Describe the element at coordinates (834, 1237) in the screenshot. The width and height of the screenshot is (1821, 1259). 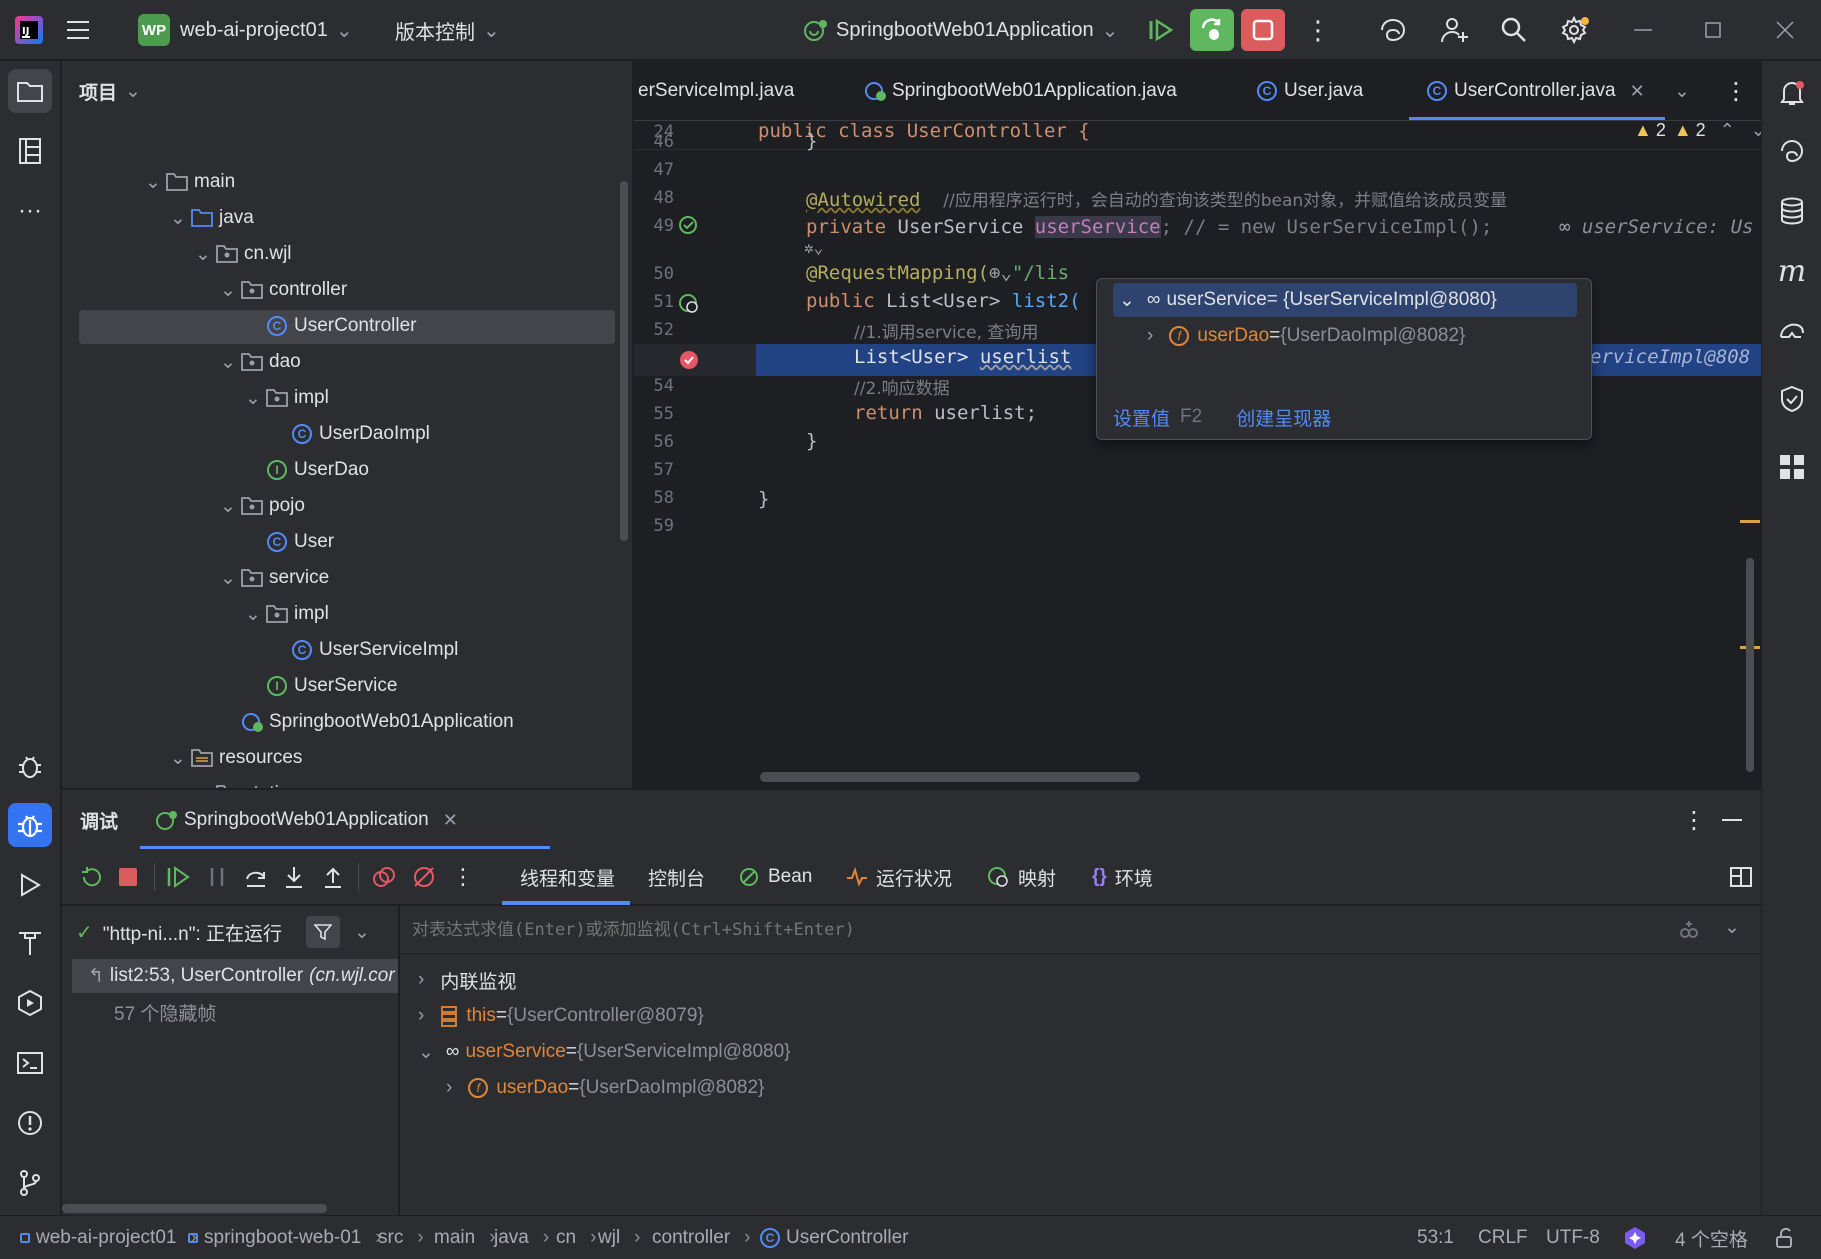
I see `breadcrumb-item: C UserController` at that location.